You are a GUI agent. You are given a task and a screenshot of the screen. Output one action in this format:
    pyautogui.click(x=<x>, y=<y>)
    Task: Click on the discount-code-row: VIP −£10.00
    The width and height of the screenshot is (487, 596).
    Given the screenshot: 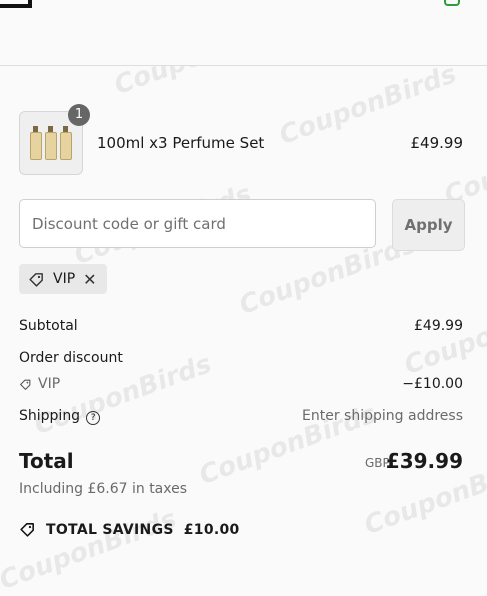 What is the action you would take?
    pyautogui.click(x=241, y=384)
    